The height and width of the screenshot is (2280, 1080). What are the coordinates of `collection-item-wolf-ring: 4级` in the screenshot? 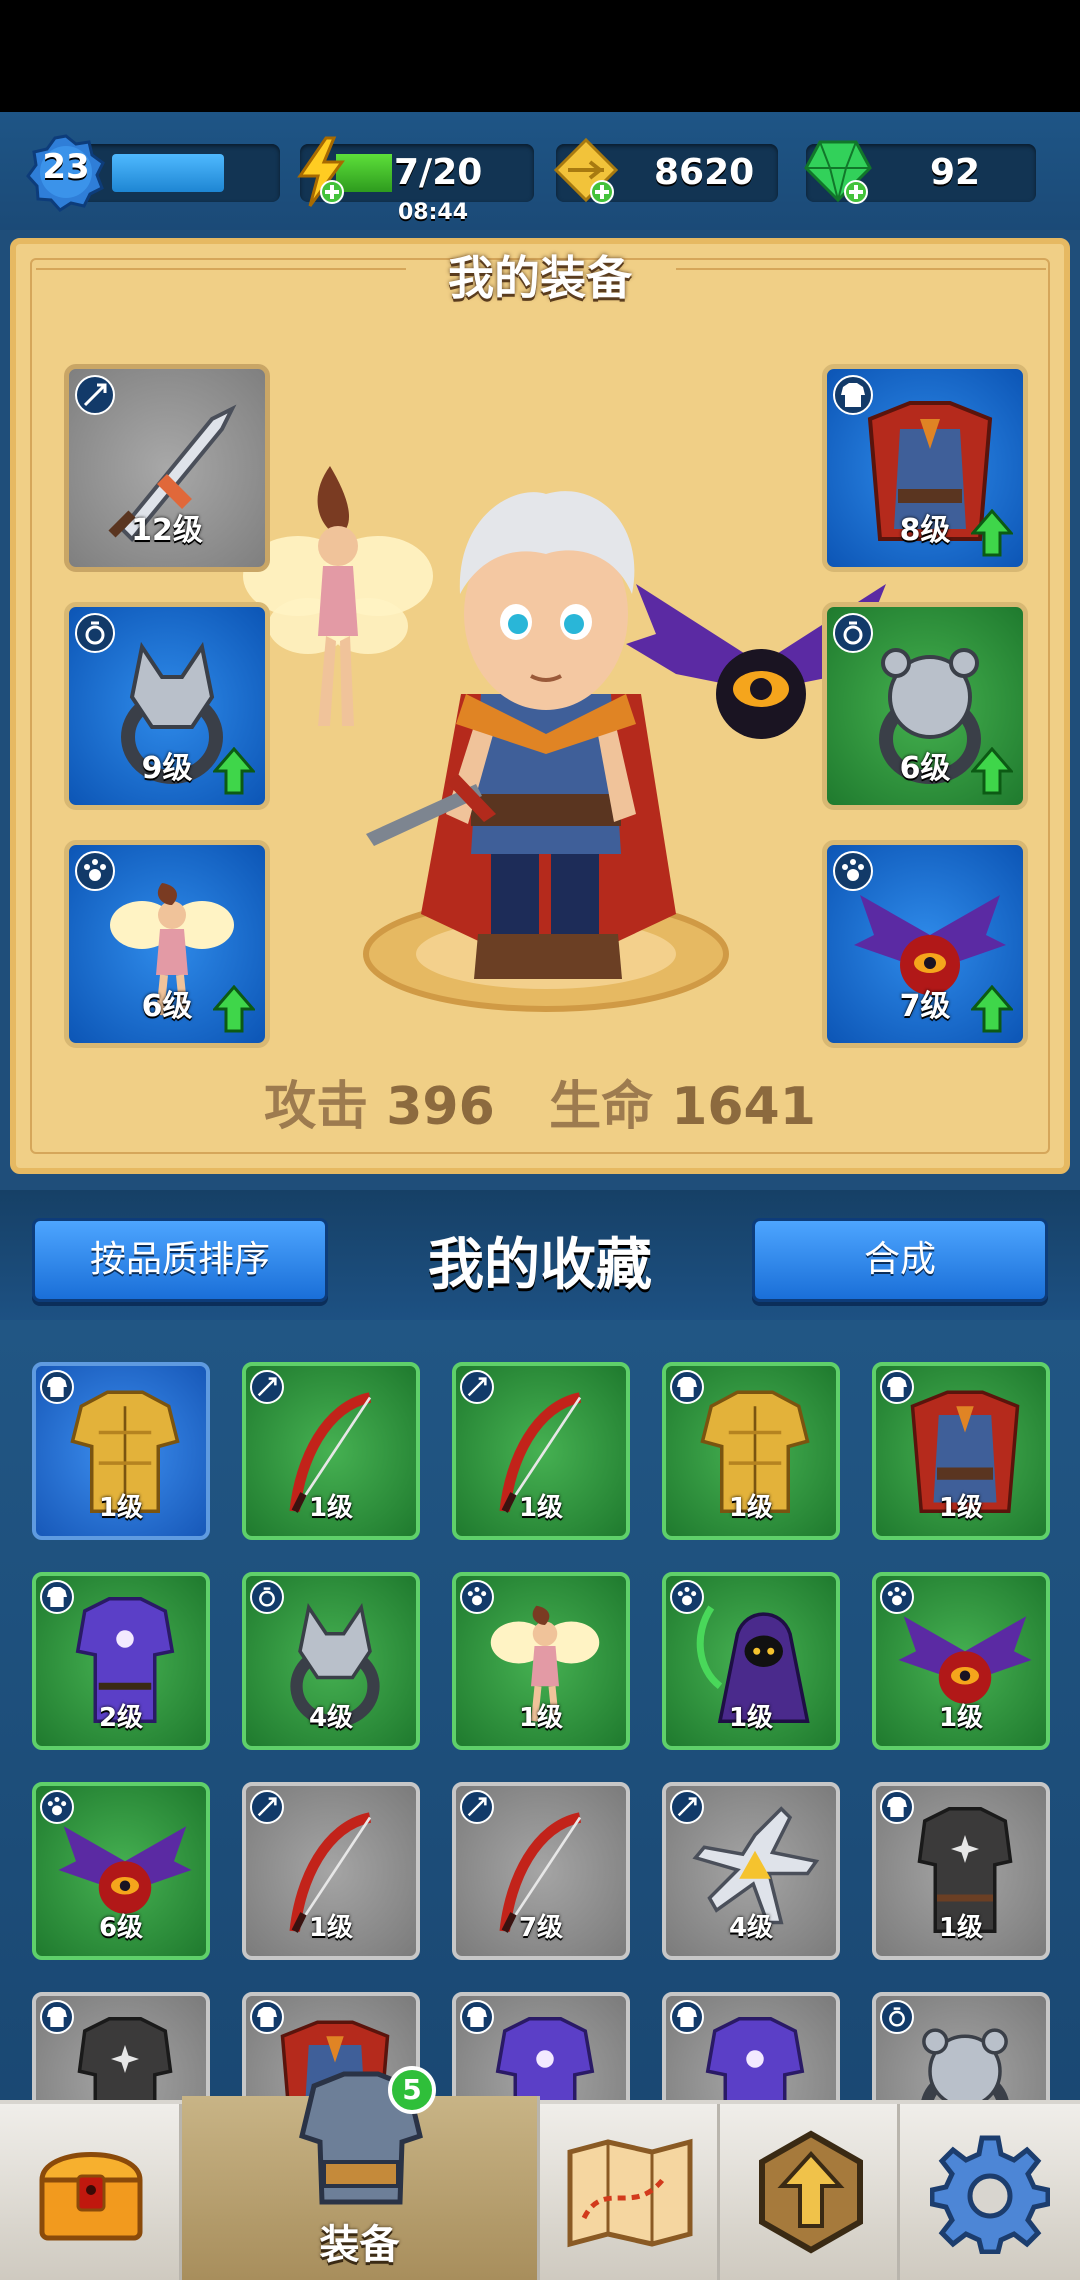 It's located at (331, 1661).